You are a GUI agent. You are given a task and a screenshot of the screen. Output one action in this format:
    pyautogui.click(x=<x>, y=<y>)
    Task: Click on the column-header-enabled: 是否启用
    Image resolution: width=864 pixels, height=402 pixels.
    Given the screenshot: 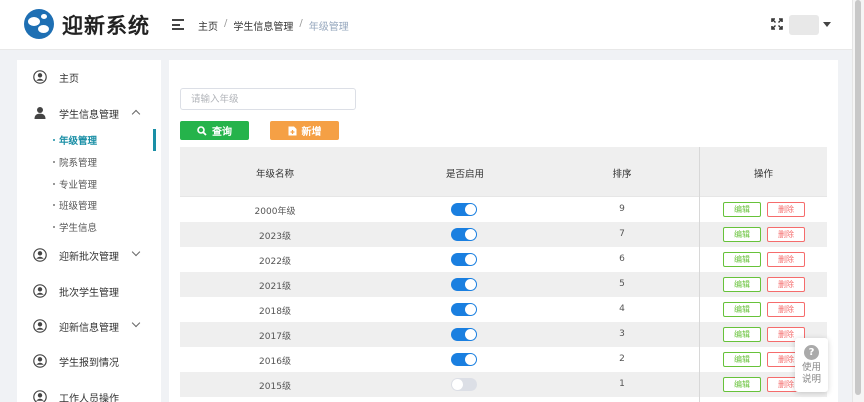 What is the action you would take?
    pyautogui.click(x=464, y=174)
    